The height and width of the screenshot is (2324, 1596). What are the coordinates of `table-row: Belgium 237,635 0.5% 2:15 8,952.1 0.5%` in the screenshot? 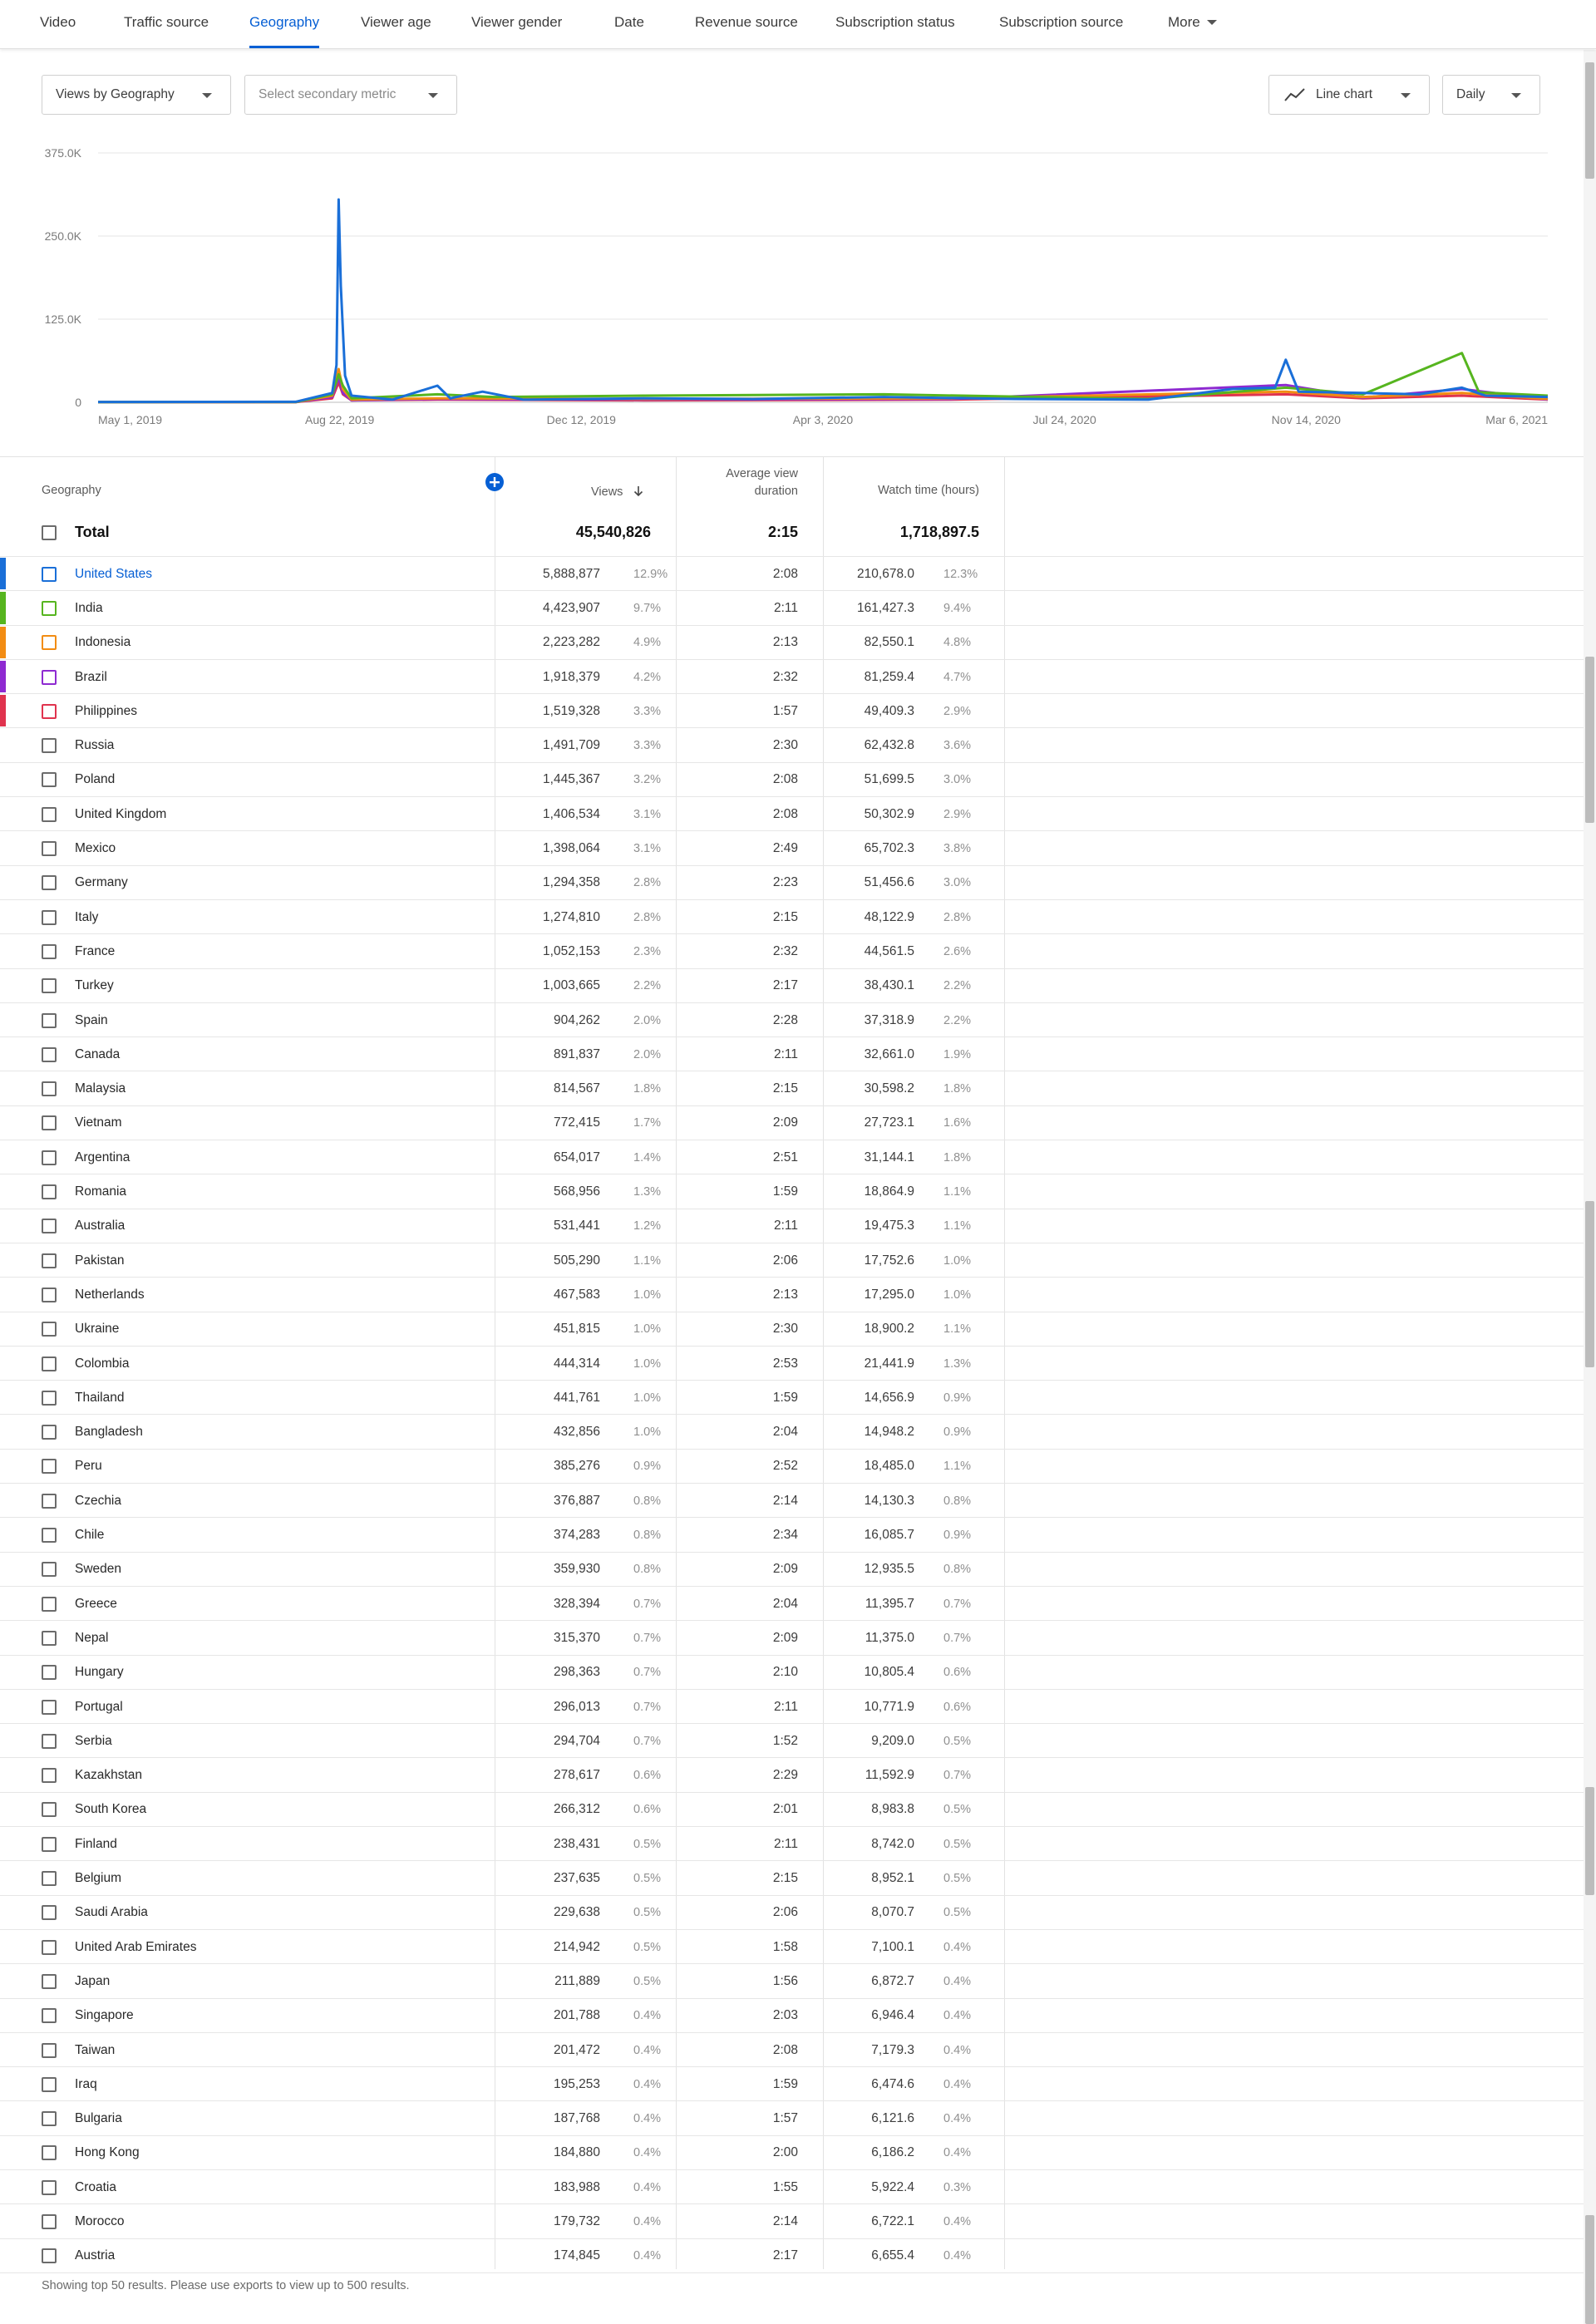 It's located at (792, 1878).